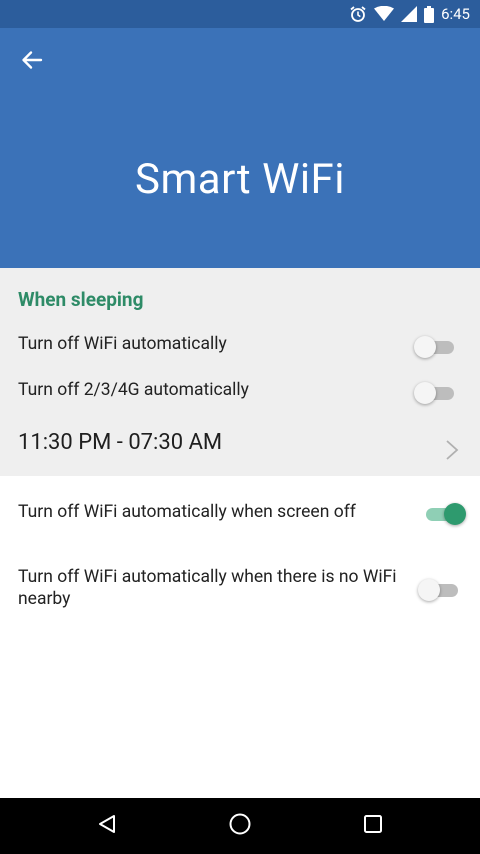 This screenshot has width=480, height=854. I want to click on schedule-row: 11:30 PM - 07:30 AM, so click(240, 450).